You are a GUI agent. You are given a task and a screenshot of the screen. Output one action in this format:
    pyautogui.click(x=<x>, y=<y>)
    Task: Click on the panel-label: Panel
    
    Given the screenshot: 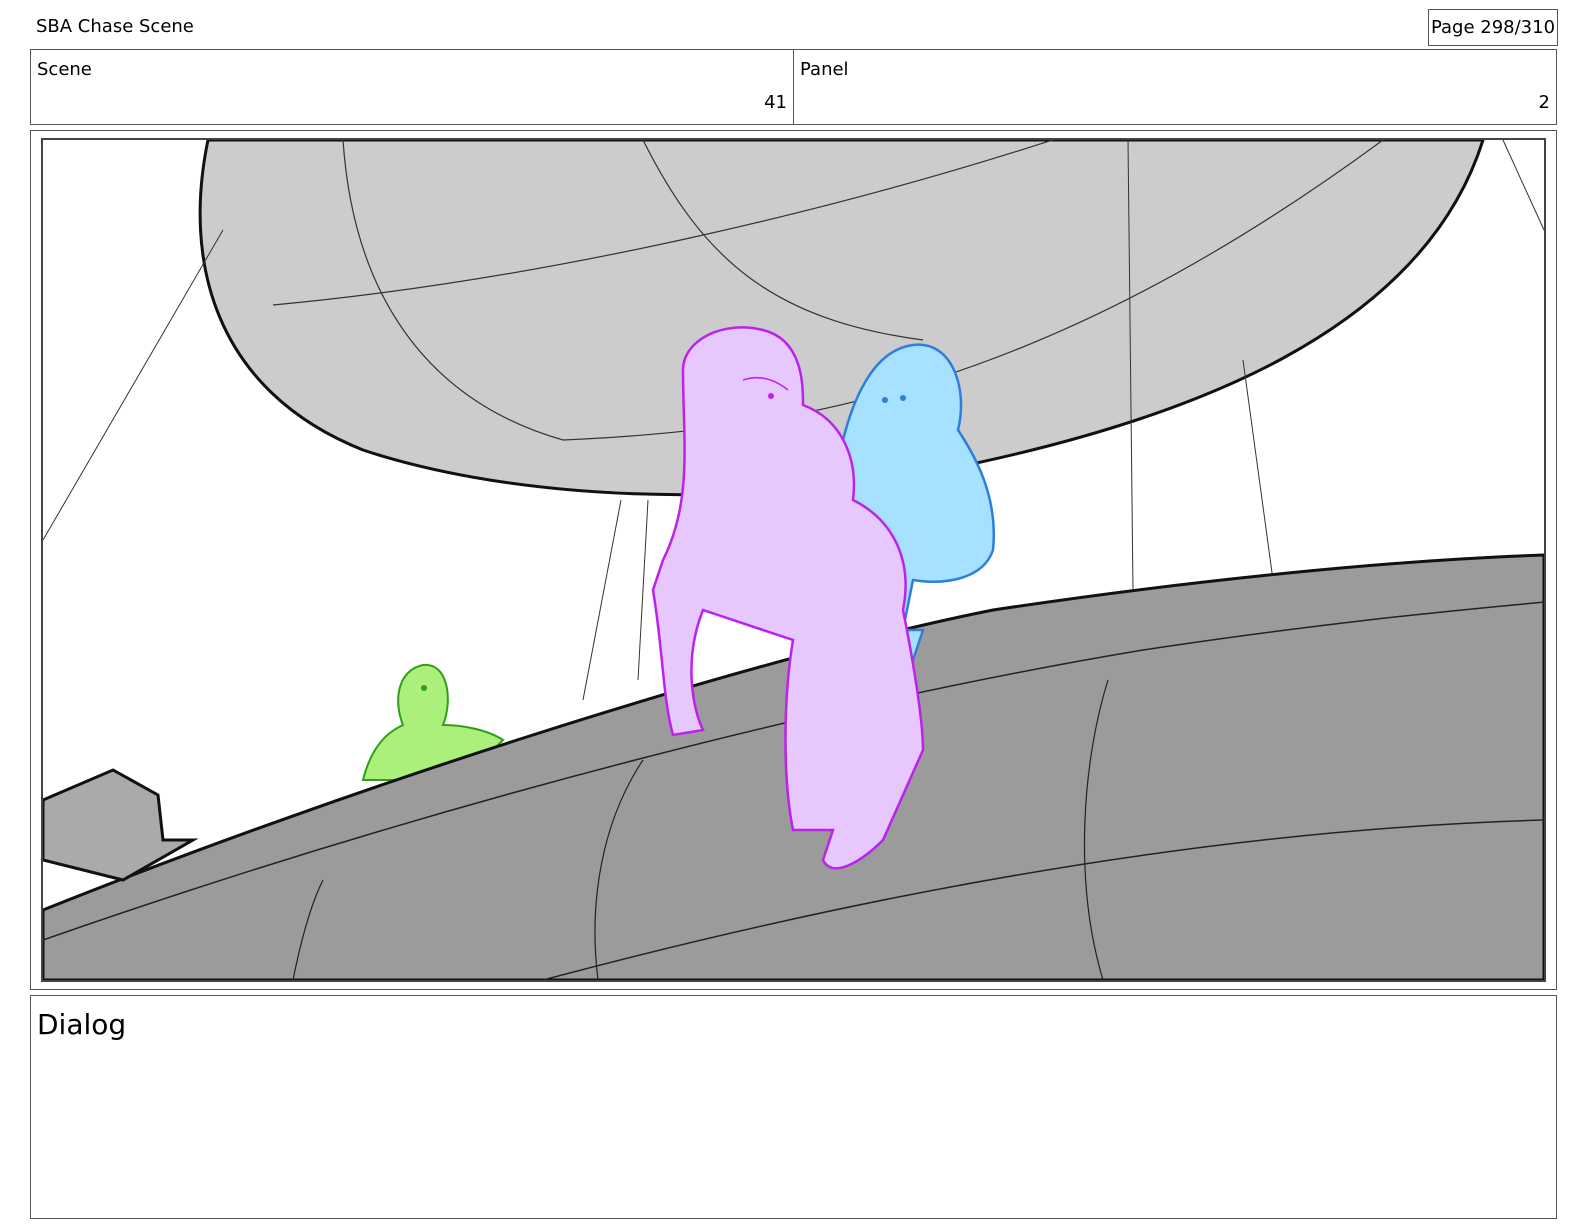 What is the action you would take?
    pyautogui.click(x=824, y=69)
    